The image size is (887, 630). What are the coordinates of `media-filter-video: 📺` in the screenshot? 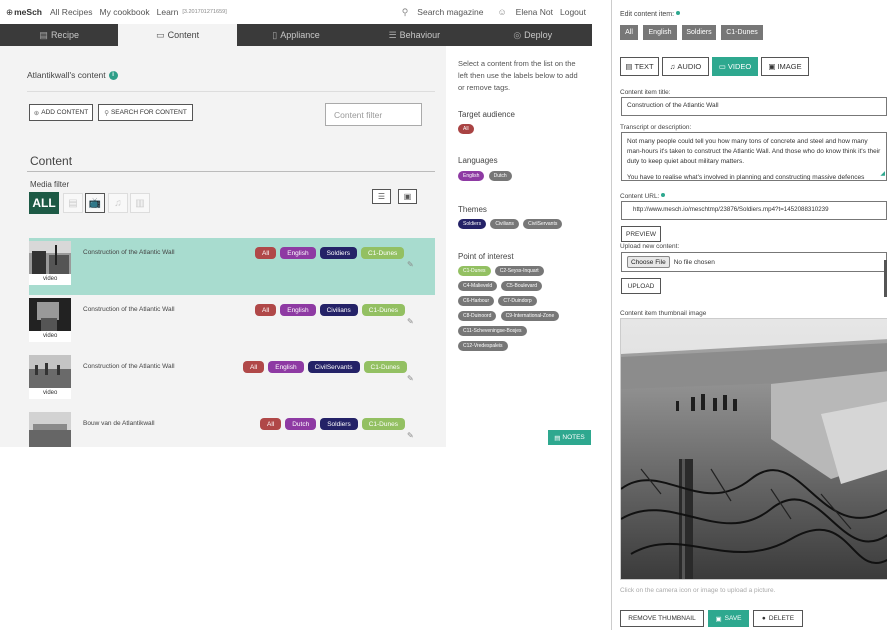 It's located at (95, 203).